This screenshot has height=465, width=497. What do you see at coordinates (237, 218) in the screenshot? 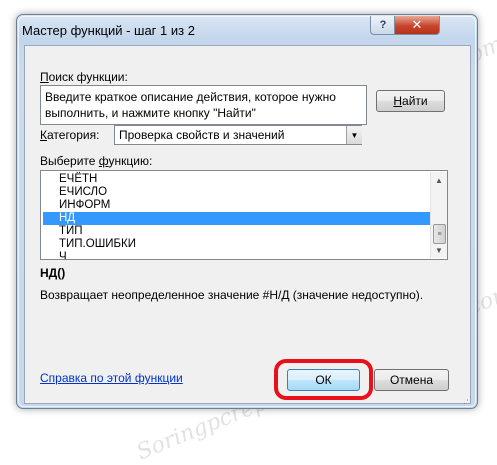
I see `list-item-selected: НД` at bounding box center [237, 218].